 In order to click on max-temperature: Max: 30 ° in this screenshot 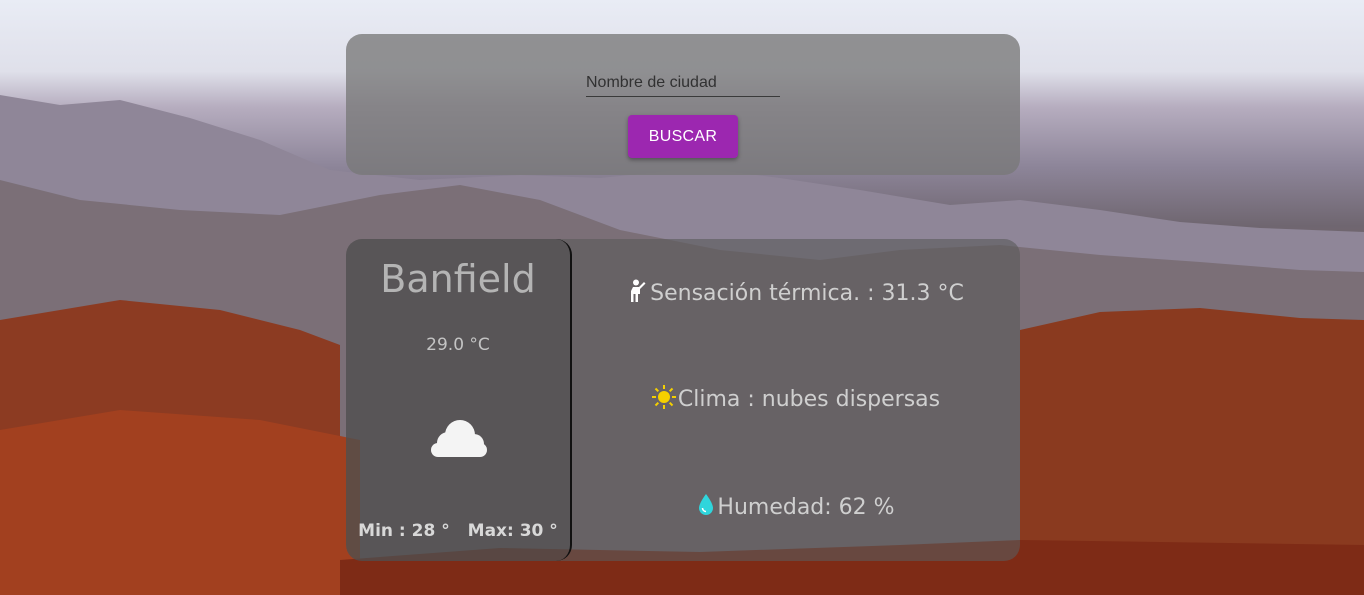, I will do `click(512, 531)`.